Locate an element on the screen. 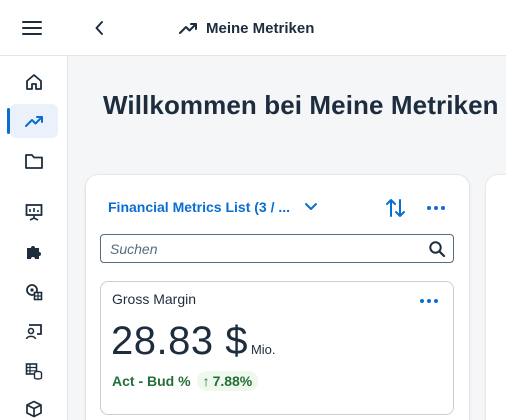  sort-button is located at coordinates (396, 208).